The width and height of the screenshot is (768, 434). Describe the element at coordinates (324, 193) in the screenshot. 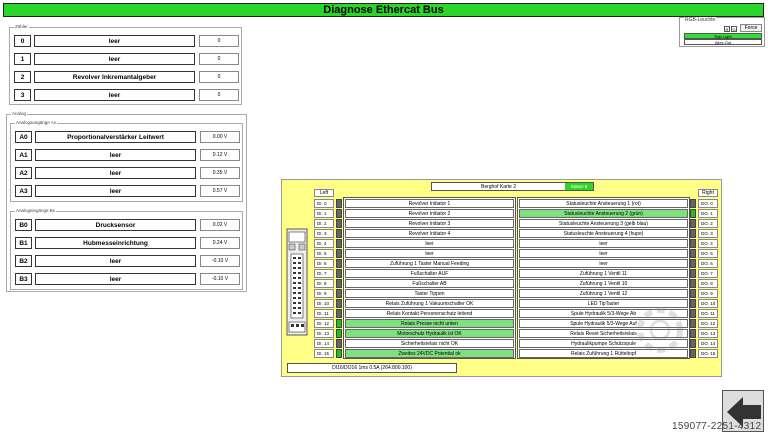

I see `left-column-label: Left` at that location.